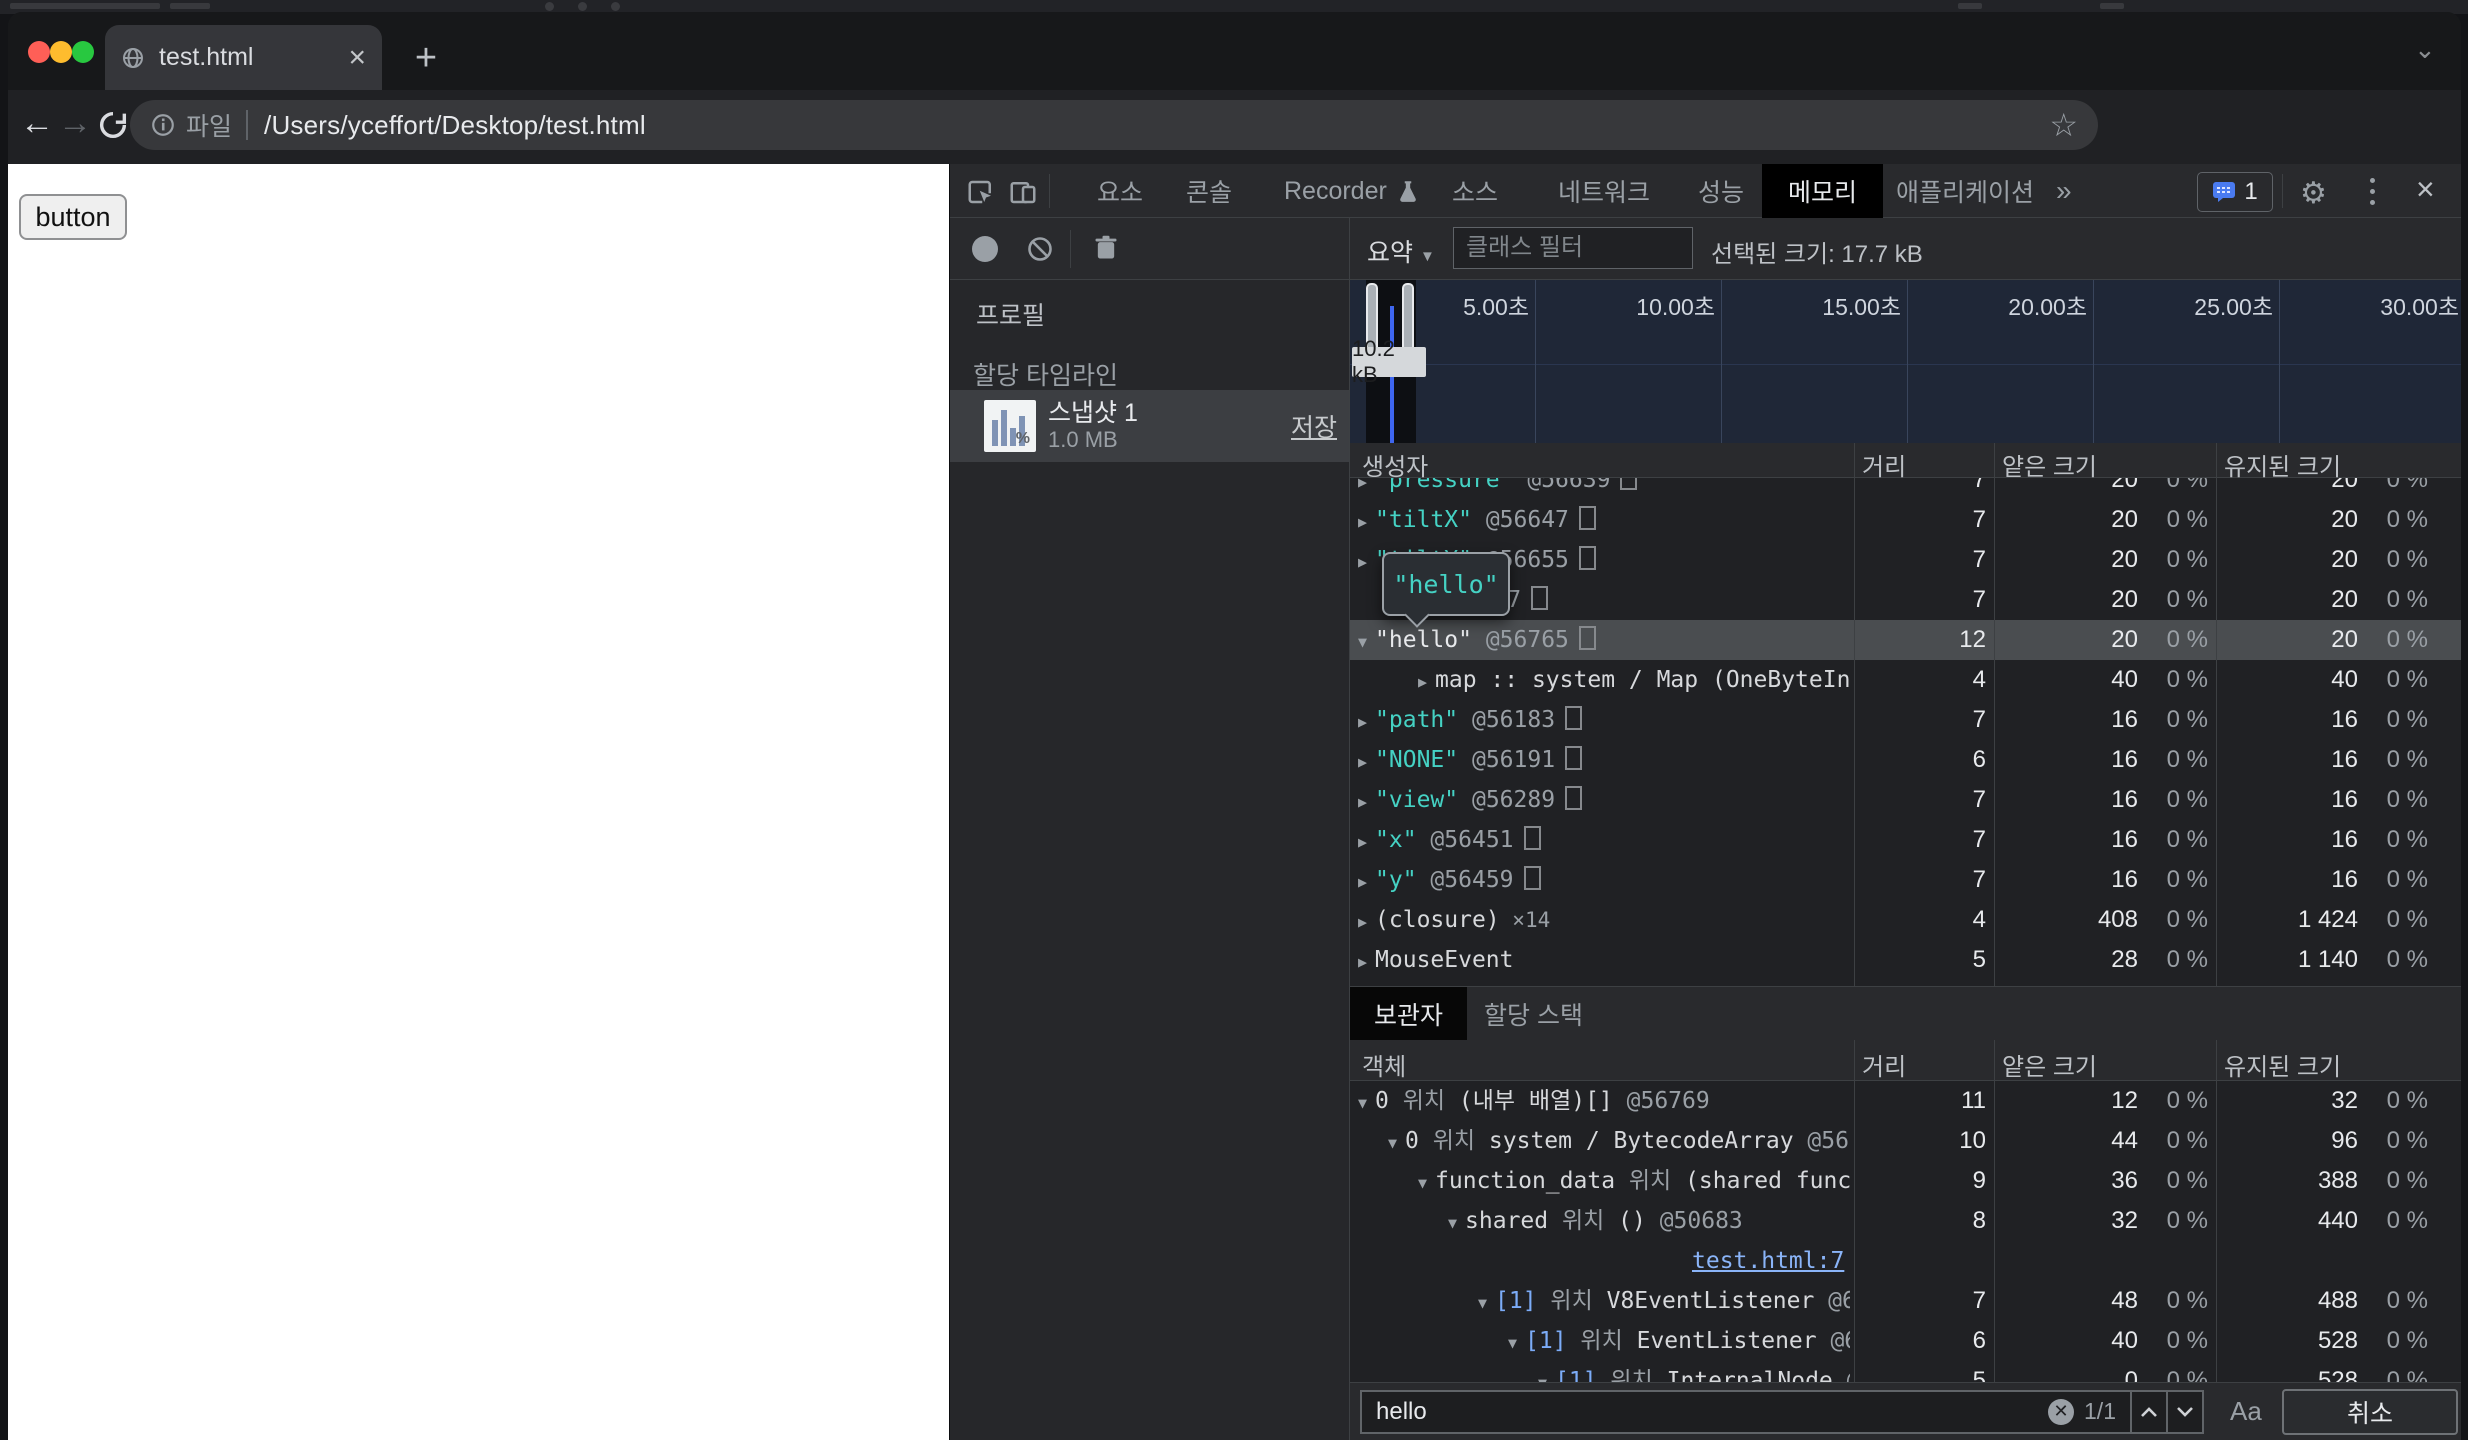 The image size is (2468, 1440). Describe the element at coordinates (1905, 640) in the screenshot. I see `heap-constructor-row: ▼ "hello" @56765 12 20 0 % 20 0 %` at that location.